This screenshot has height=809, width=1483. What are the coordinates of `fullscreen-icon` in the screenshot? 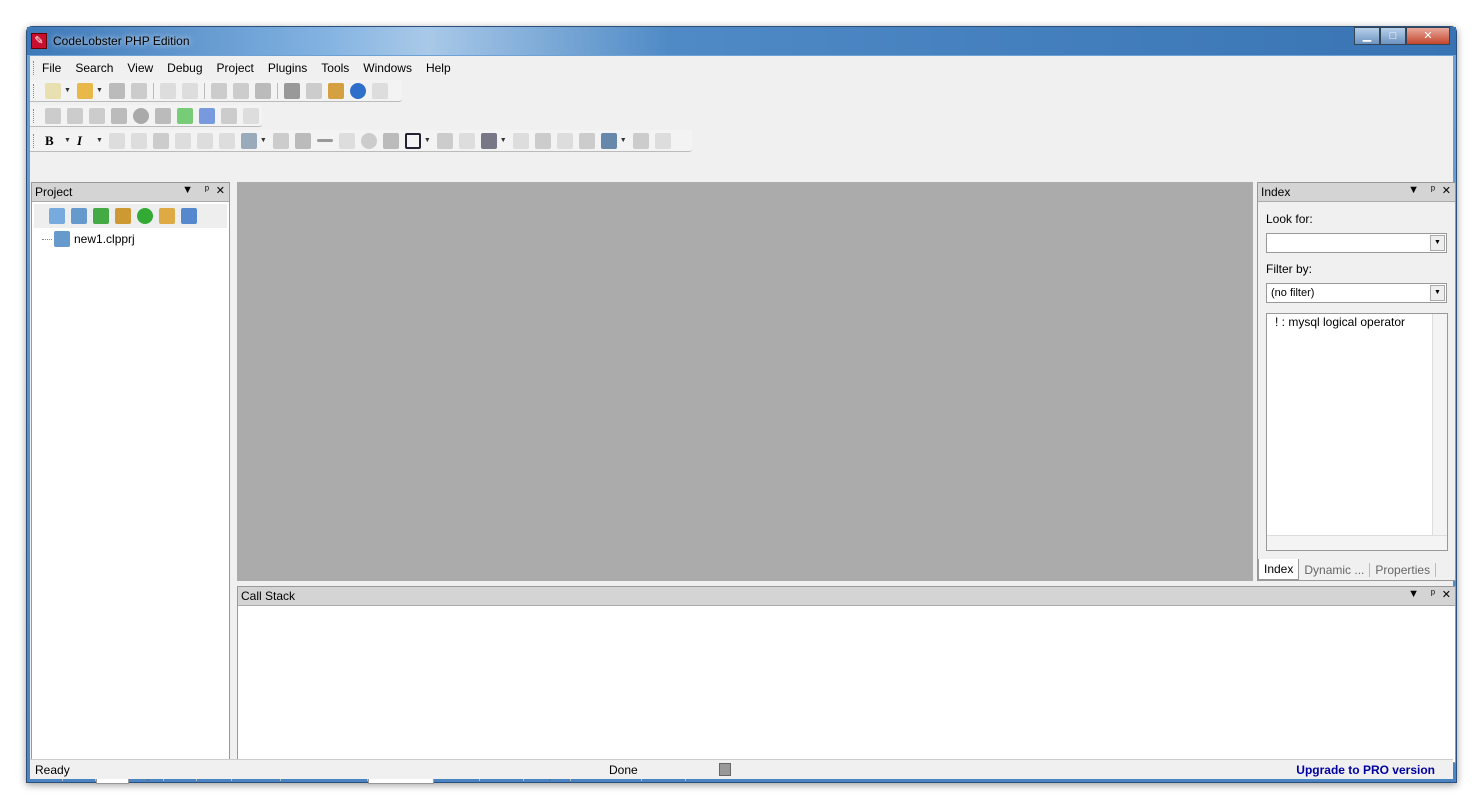 It's located at (379, 90).